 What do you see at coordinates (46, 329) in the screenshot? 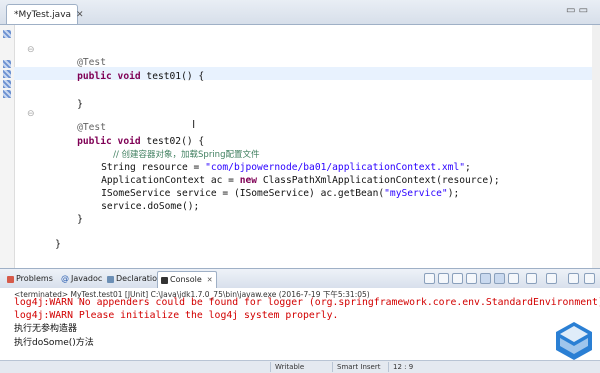
I see `console-output-line: 执行无参构造器` at bounding box center [46, 329].